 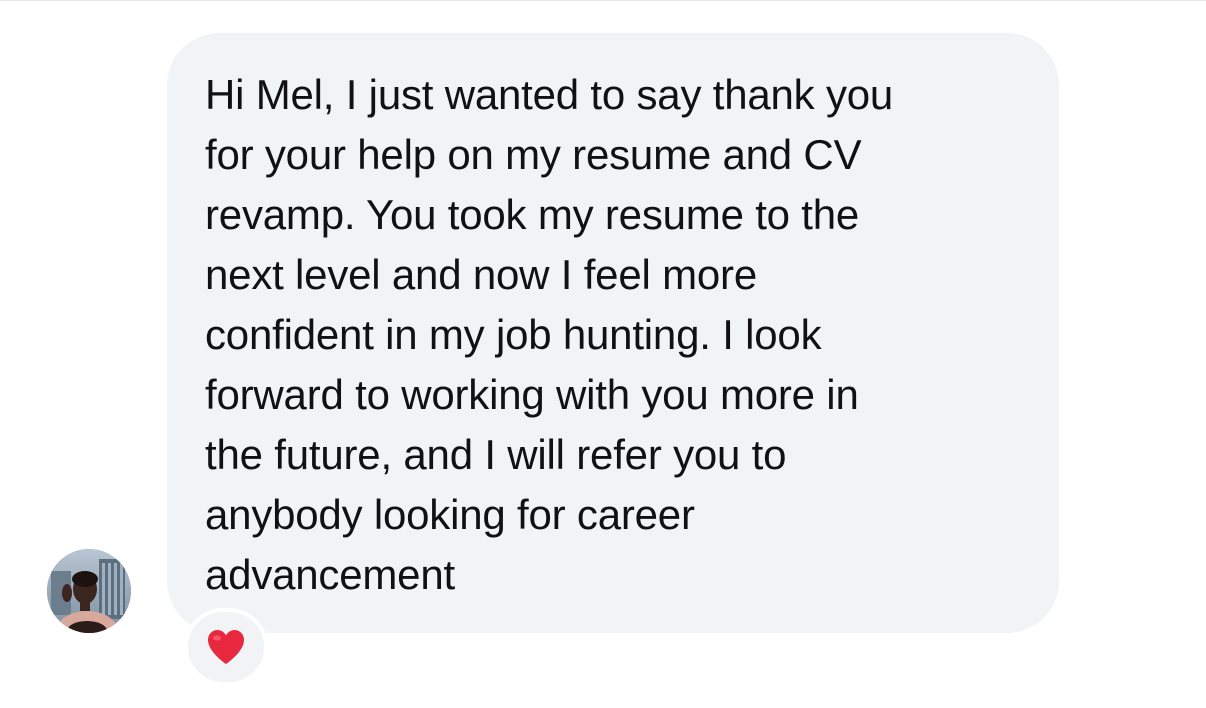 What do you see at coordinates (532, 394) in the screenshot?
I see `message-line: forward to working with you more in` at bounding box center [532, 394].